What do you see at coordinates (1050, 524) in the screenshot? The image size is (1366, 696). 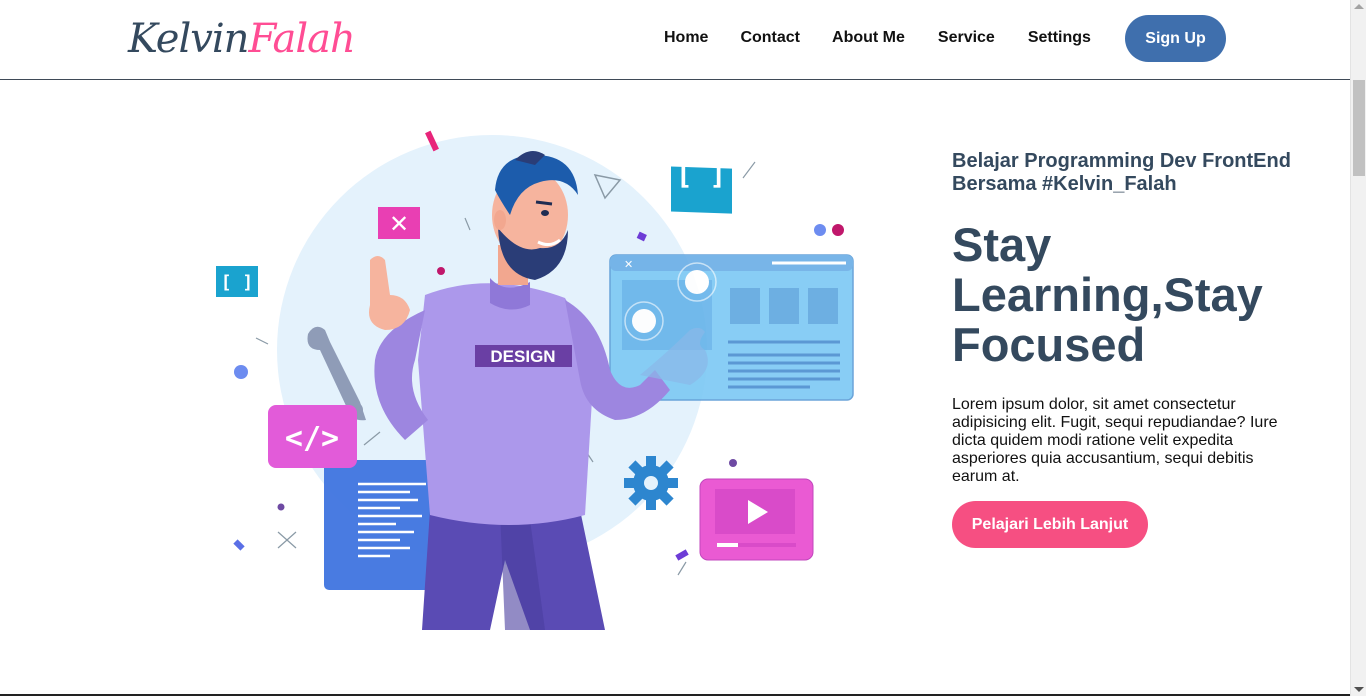 I see `learn-more-button: Pelajari Lebih Lanjut` at bounding box center [1050, 524].